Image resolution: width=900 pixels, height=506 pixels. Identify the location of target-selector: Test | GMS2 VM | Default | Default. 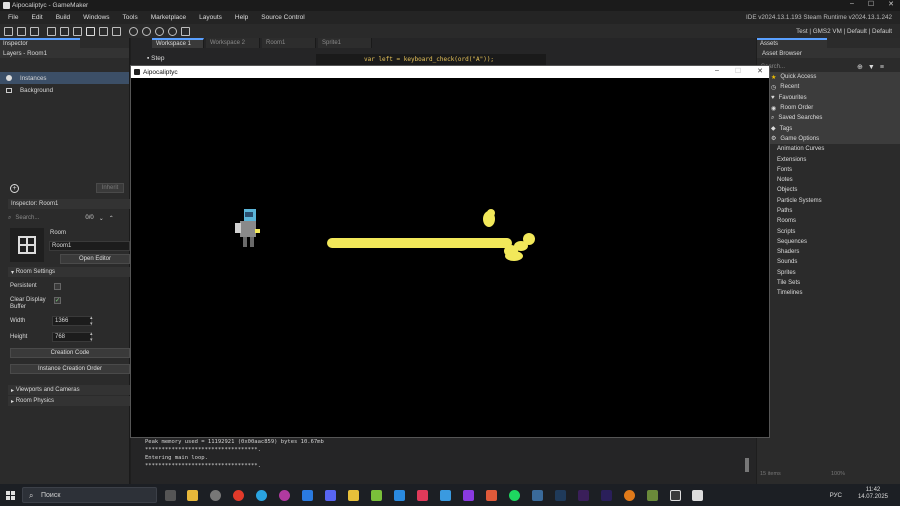
(844, 31).